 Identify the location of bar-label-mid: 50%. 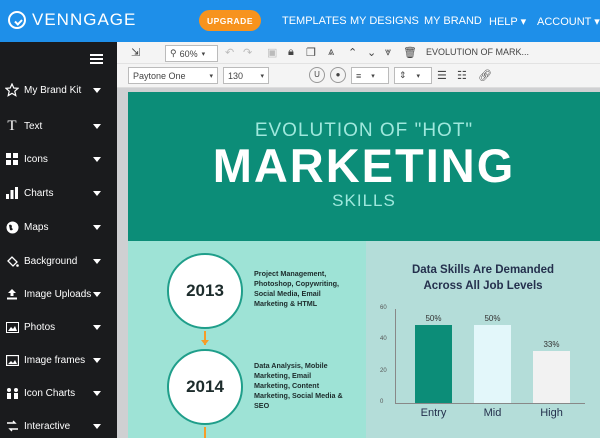
(492, 318).